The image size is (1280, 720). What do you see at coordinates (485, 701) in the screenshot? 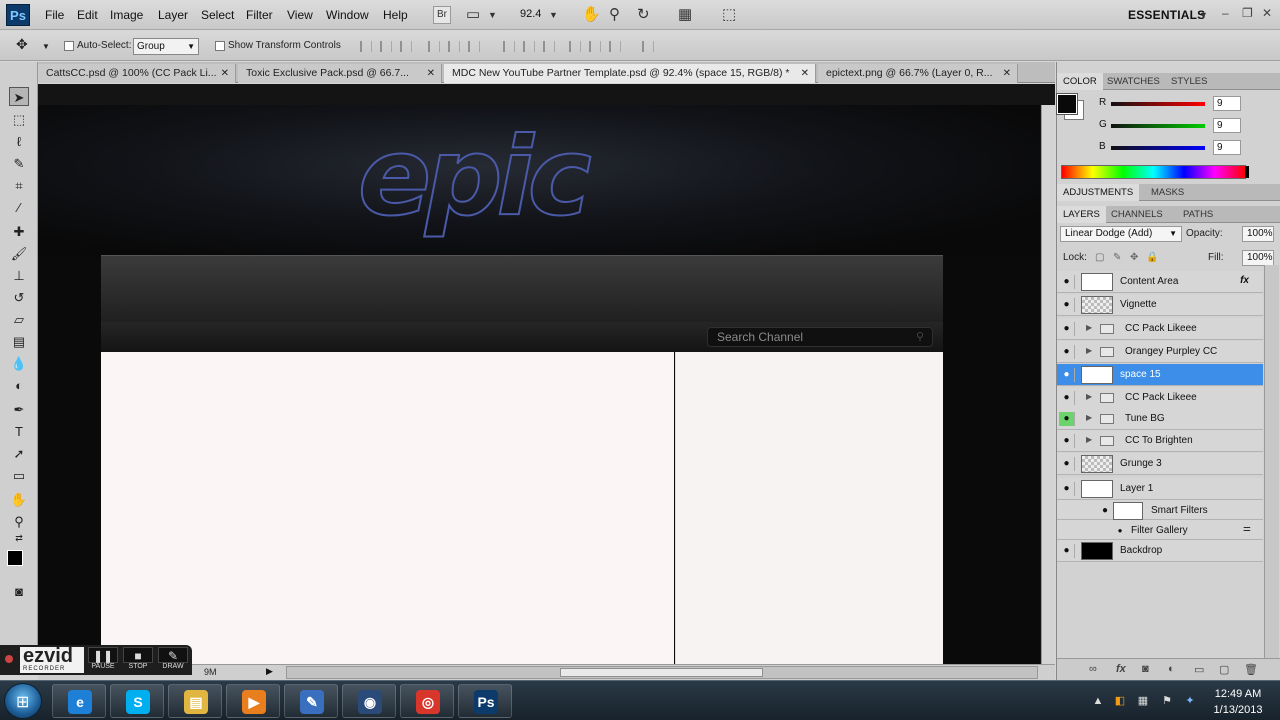
I see `taskbar-photoshop: Ps` at bounding box center [485, 701].